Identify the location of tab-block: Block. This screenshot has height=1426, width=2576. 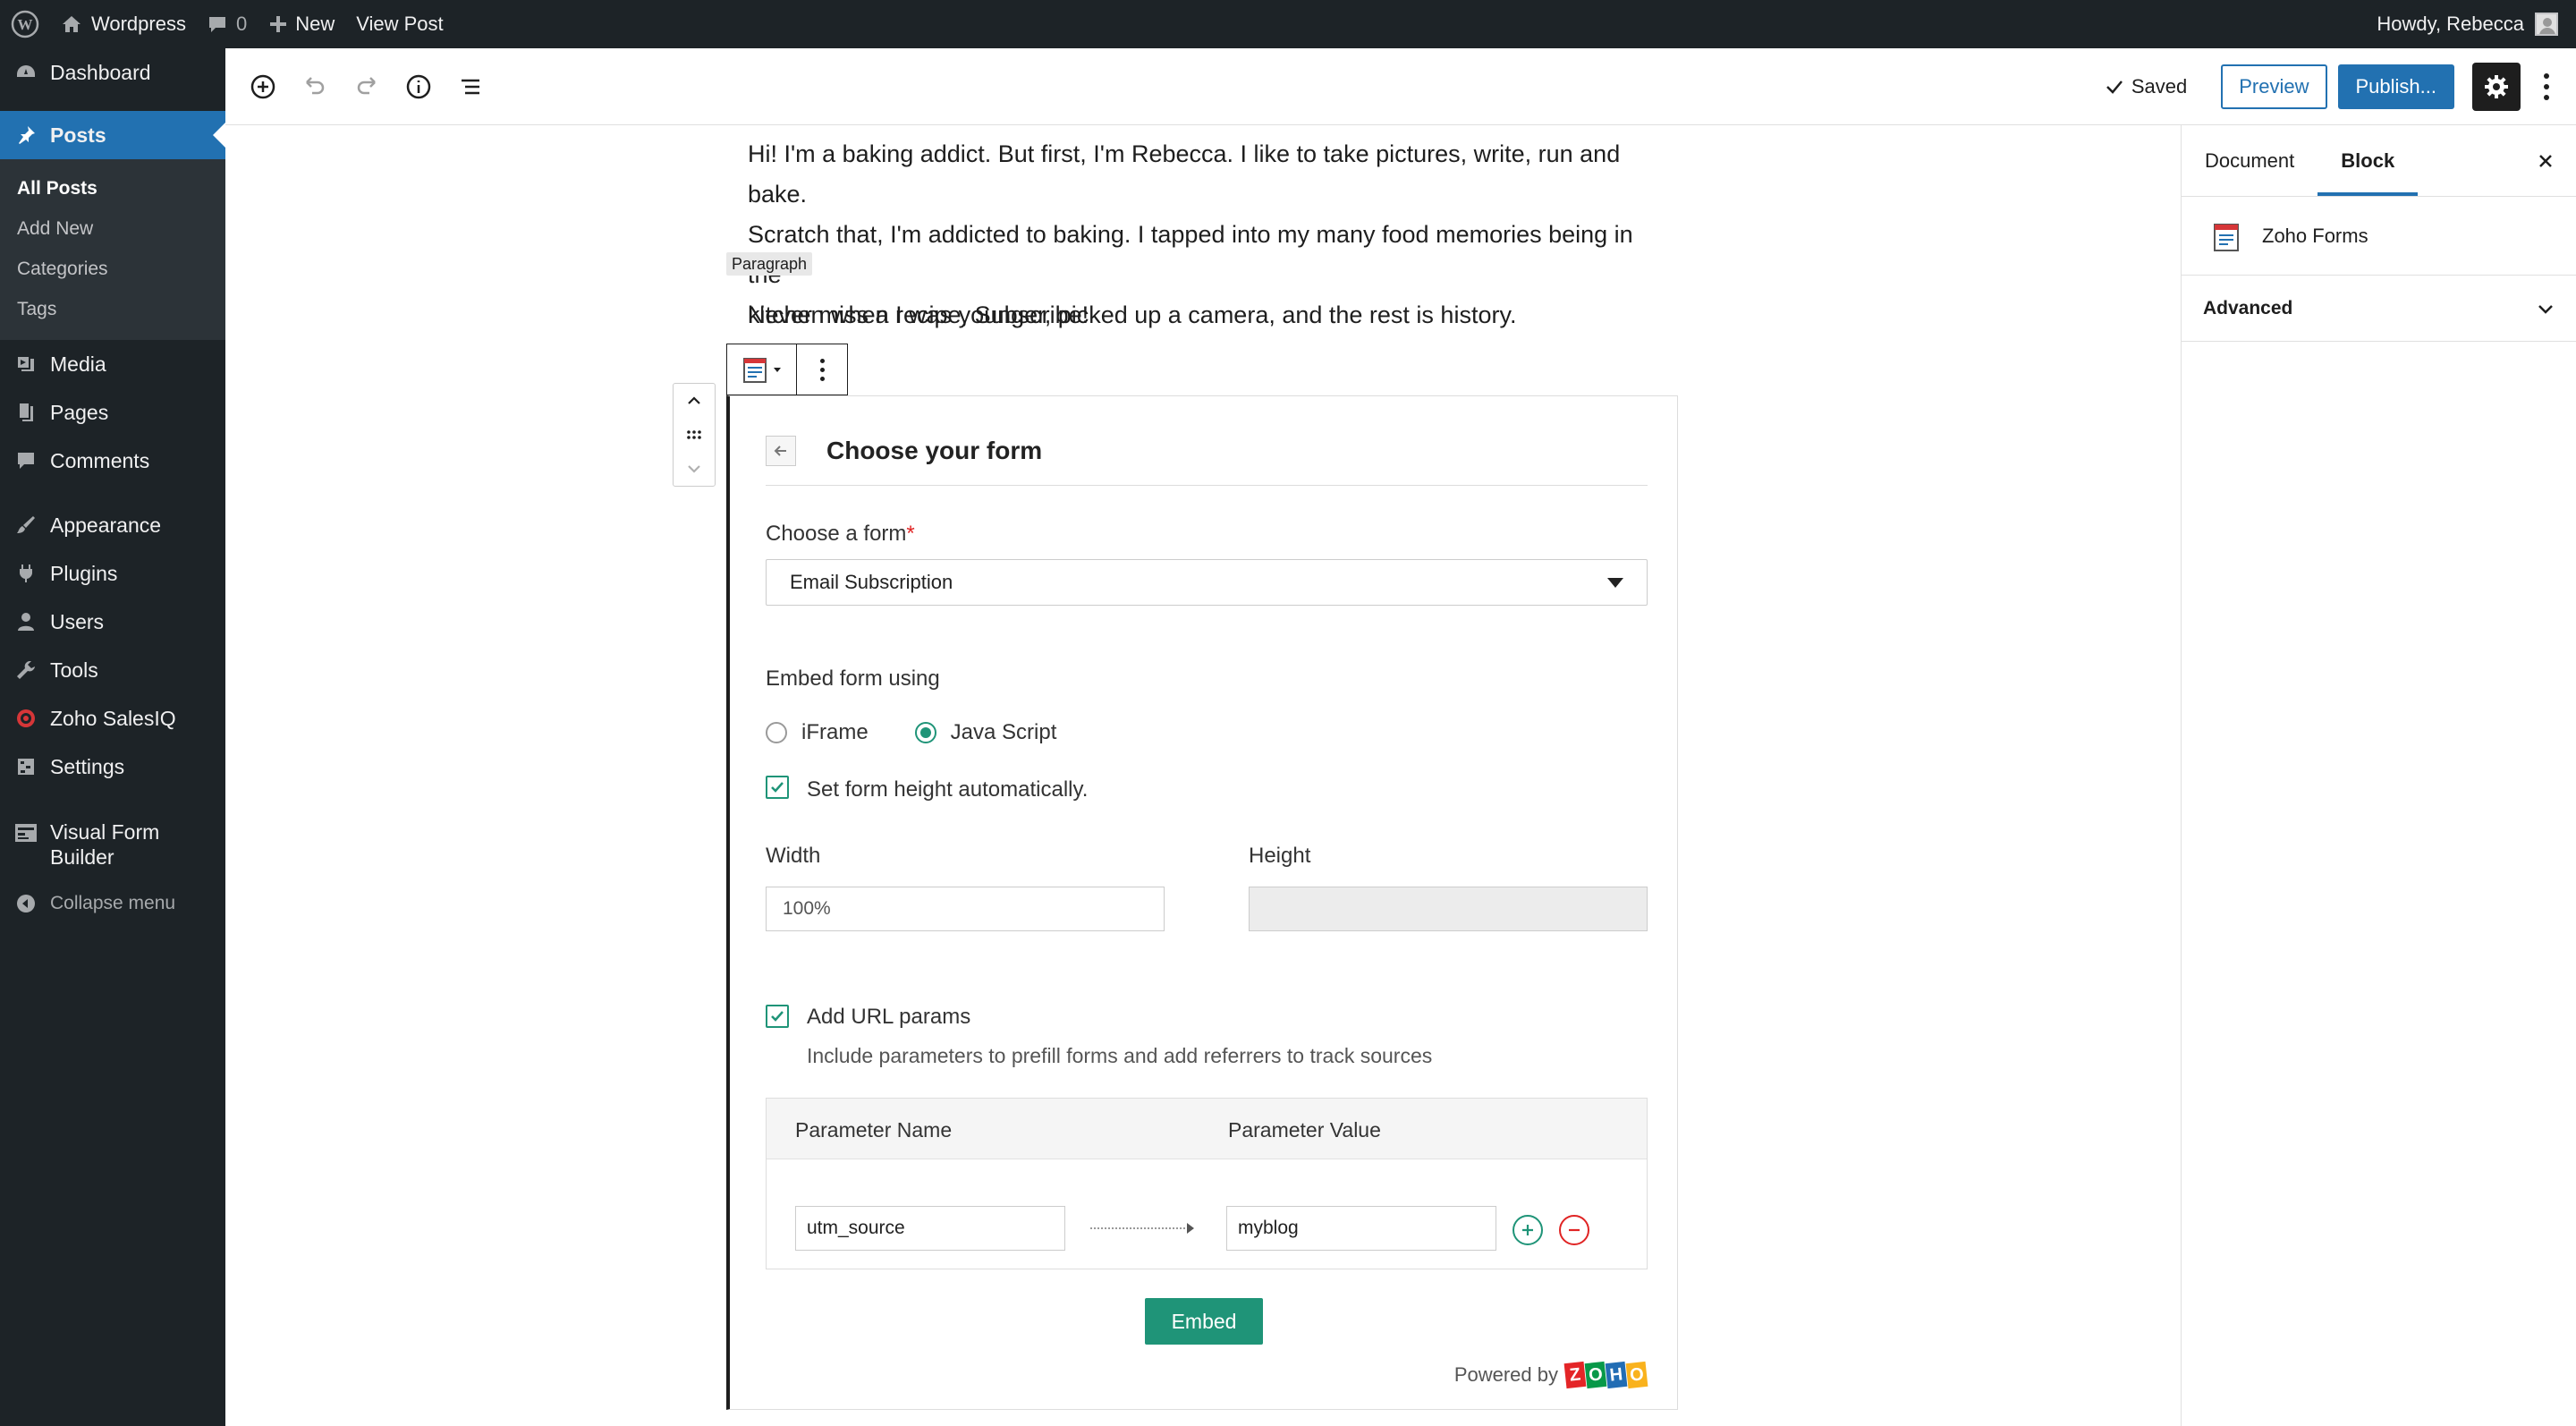
(2368, 161).